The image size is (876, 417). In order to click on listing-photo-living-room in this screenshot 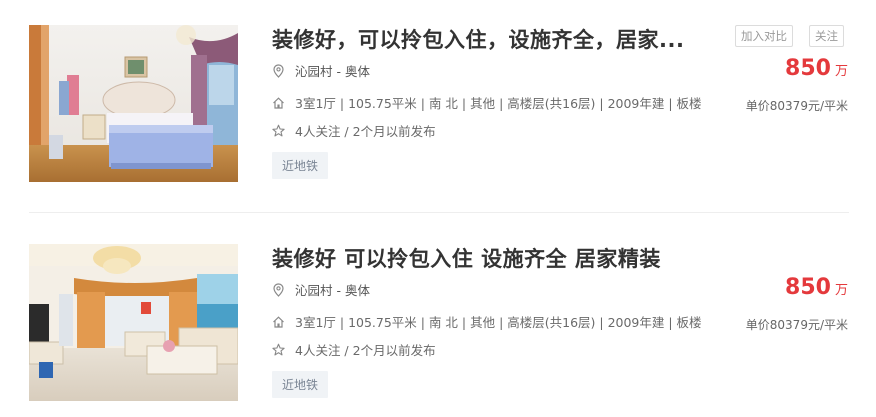, I will do `click(133, 322)`.